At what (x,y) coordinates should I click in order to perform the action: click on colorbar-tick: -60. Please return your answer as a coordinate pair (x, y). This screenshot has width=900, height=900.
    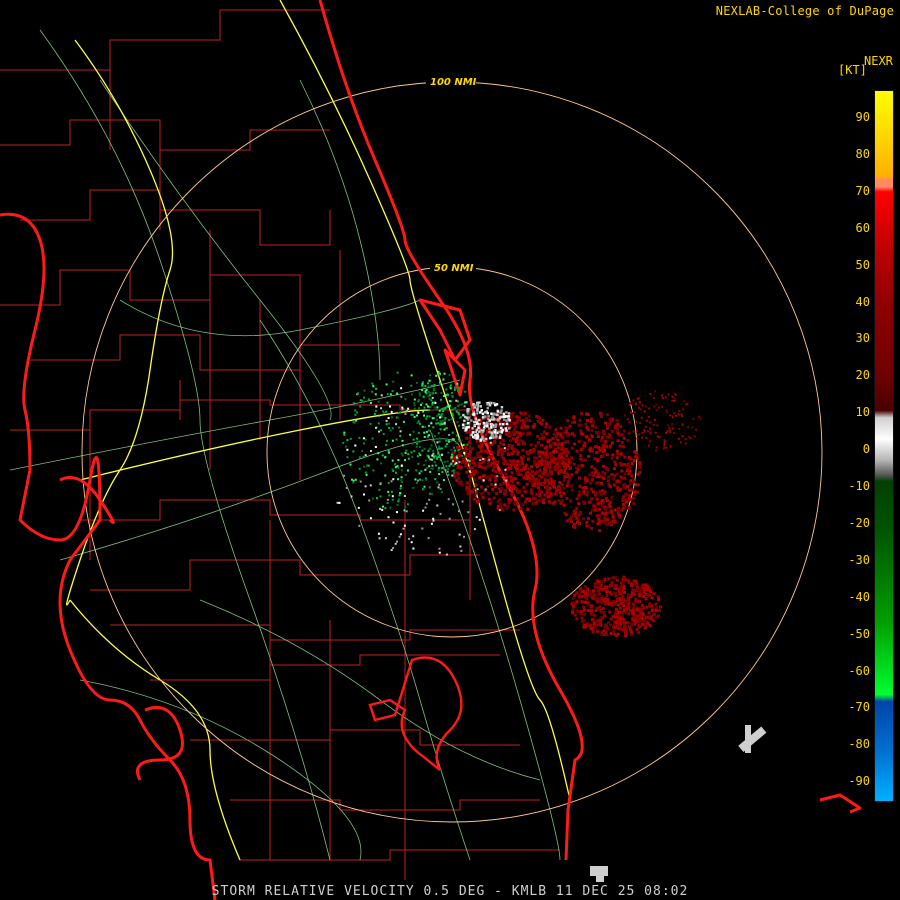
    Looking at the image, I should click on (859, 670).